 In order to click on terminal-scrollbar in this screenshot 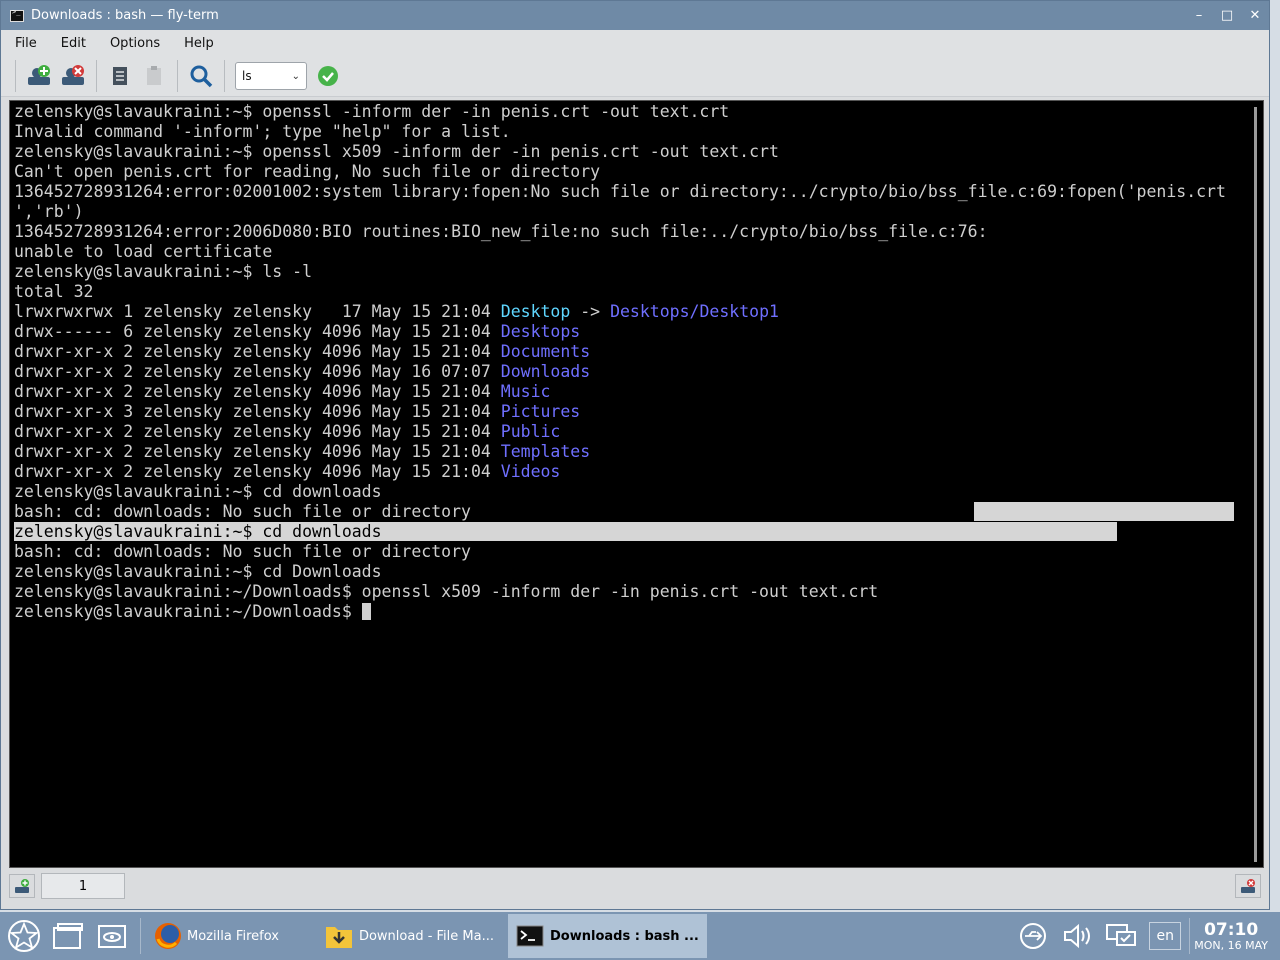, I will do `click(1255, 484)`.